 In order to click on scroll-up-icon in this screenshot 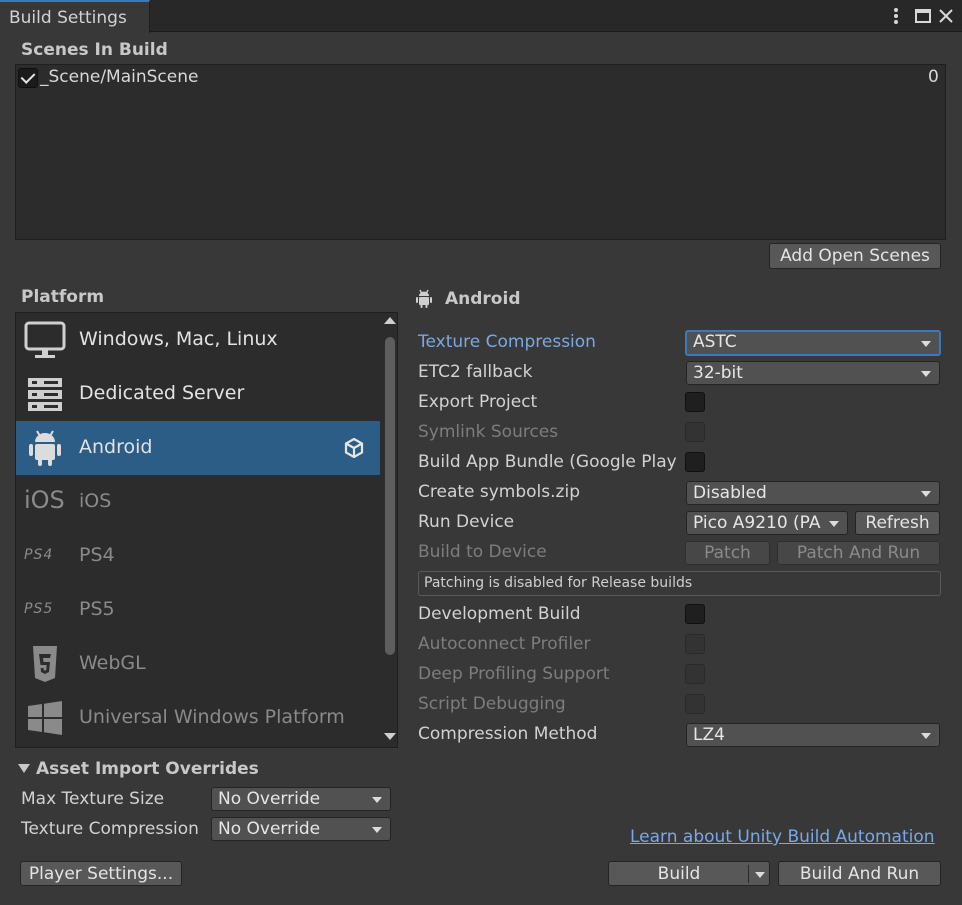, I will do `click(390, 320)`.